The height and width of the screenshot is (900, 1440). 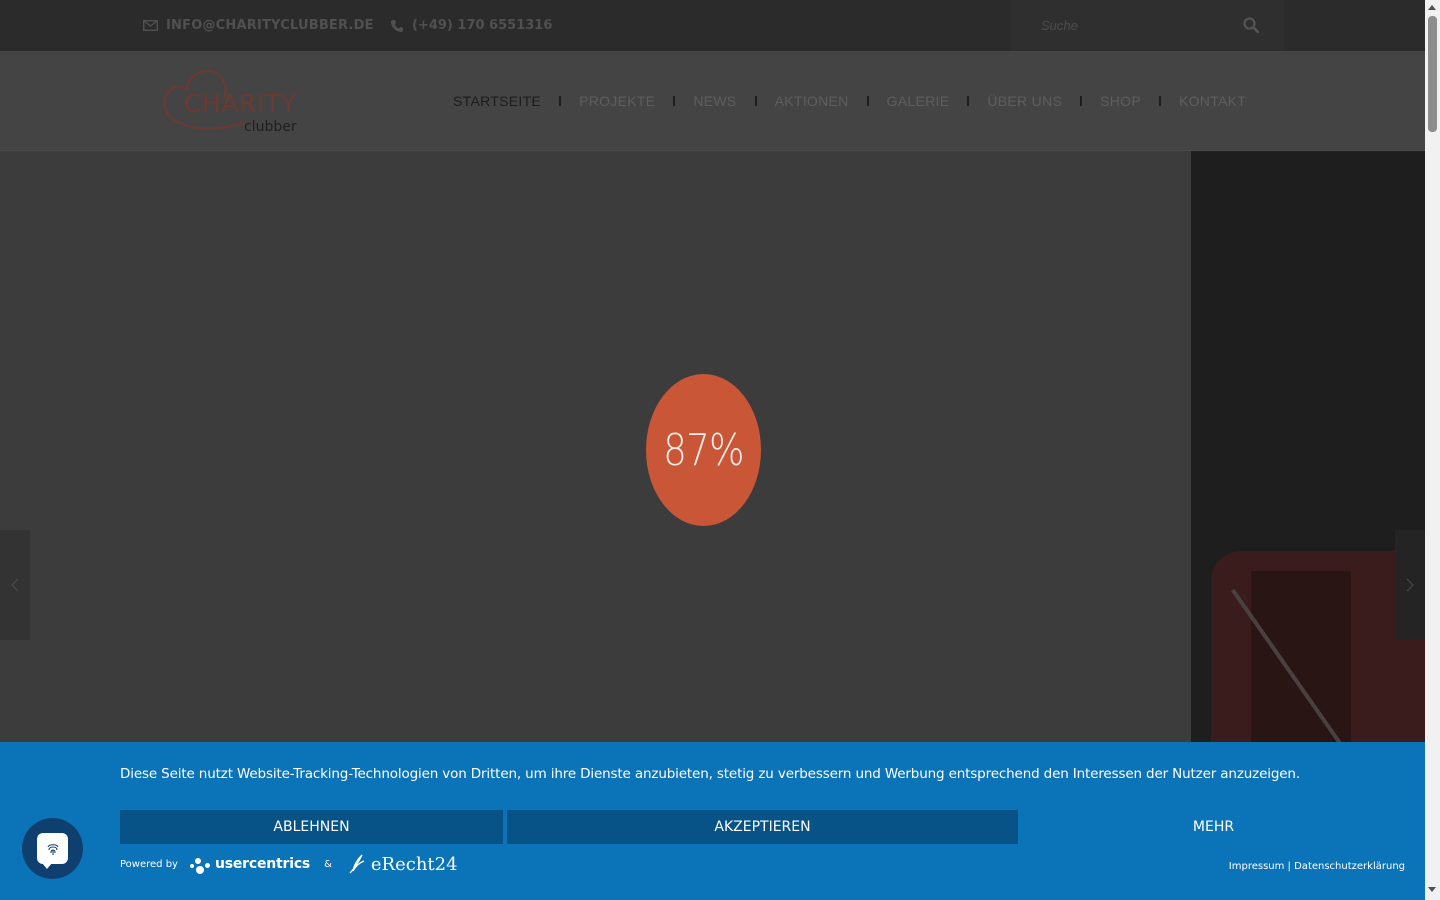 What do you see at coordinates (1301, 656) in the screenshot?
I see `slide-image-shape` at bounding box center [1301, 656].